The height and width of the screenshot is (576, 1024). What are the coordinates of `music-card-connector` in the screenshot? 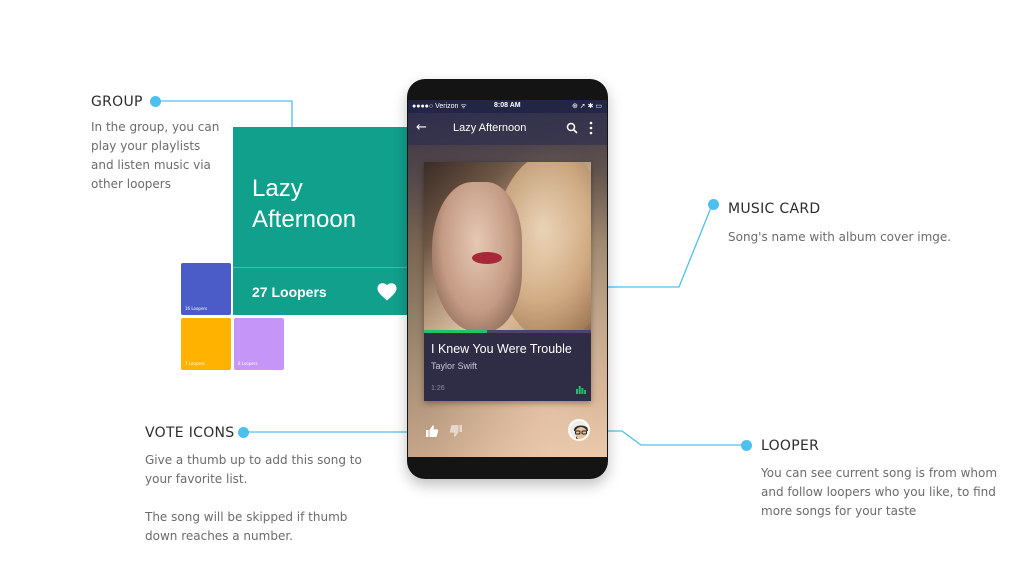 It's located at (652, 246).